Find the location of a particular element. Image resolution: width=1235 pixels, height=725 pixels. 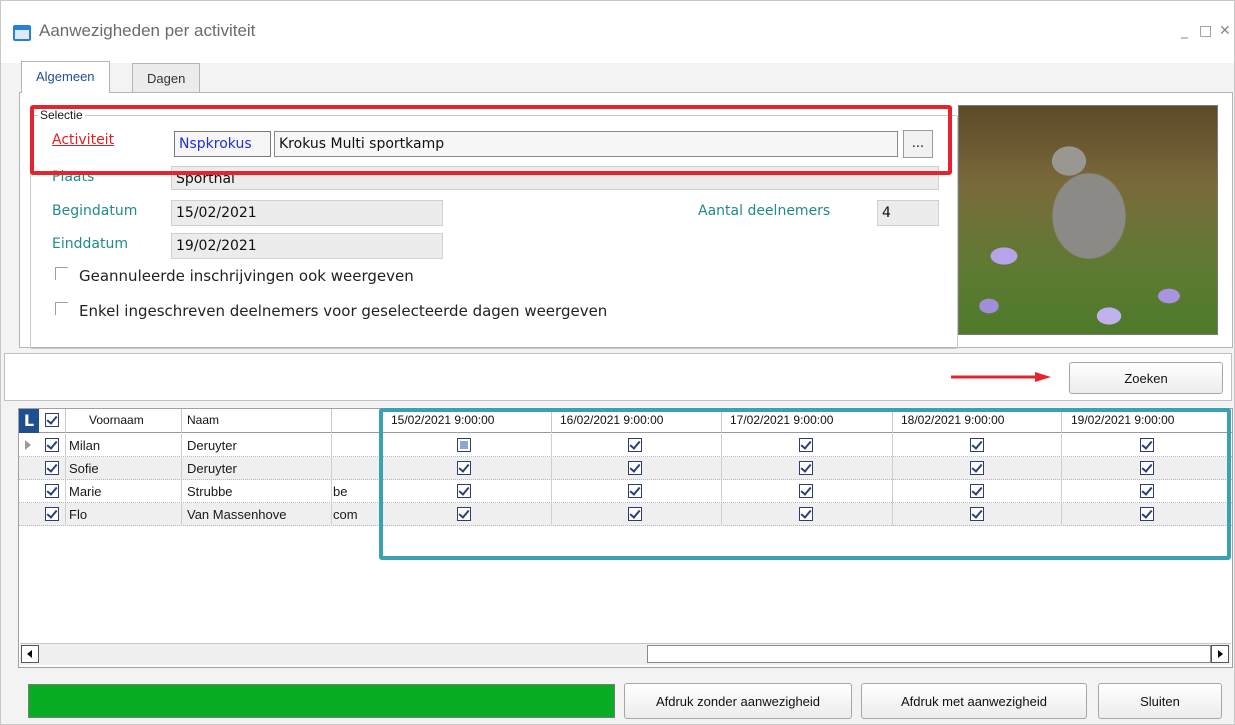

minimize-button: _ is located at coordinates (1184, 31).